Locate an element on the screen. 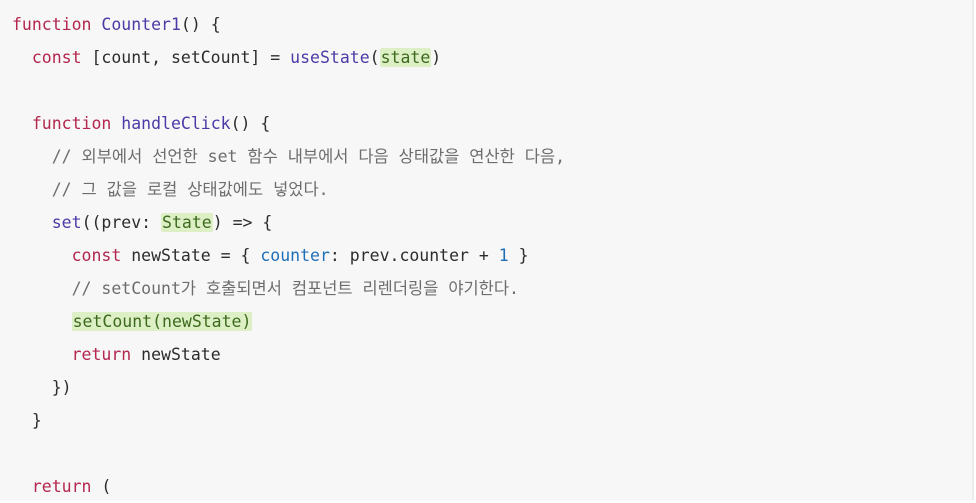 Image resolution: width=976 pixels, height=503 pixels. code-text: ) is located at coordinates (436, 57).